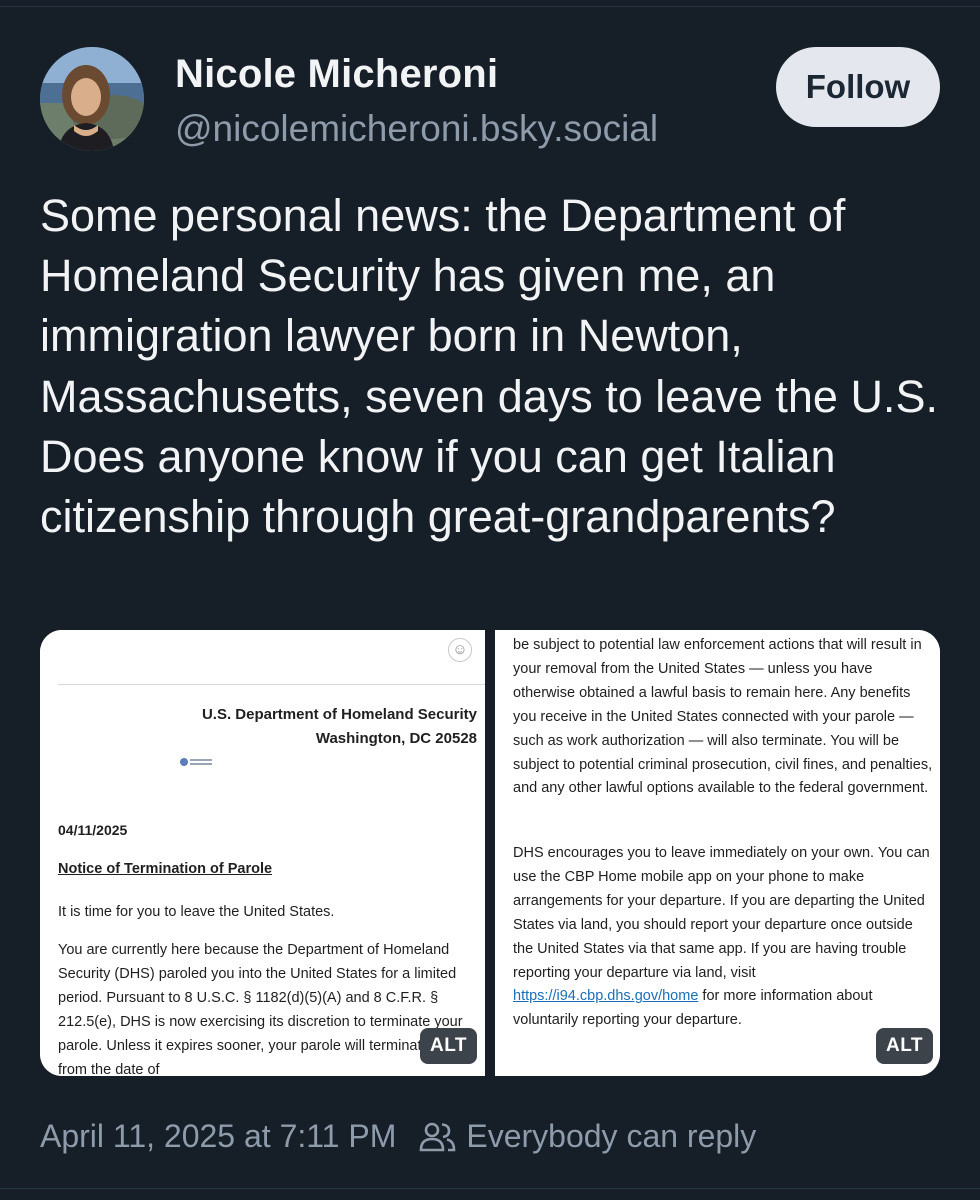 Image resolution: width=980 pixels, height=1200 pixels. What do you see at coordinates (490, 1188) in the screenshot?
I see `bottom-divider` at bounding box center [490, 1188].